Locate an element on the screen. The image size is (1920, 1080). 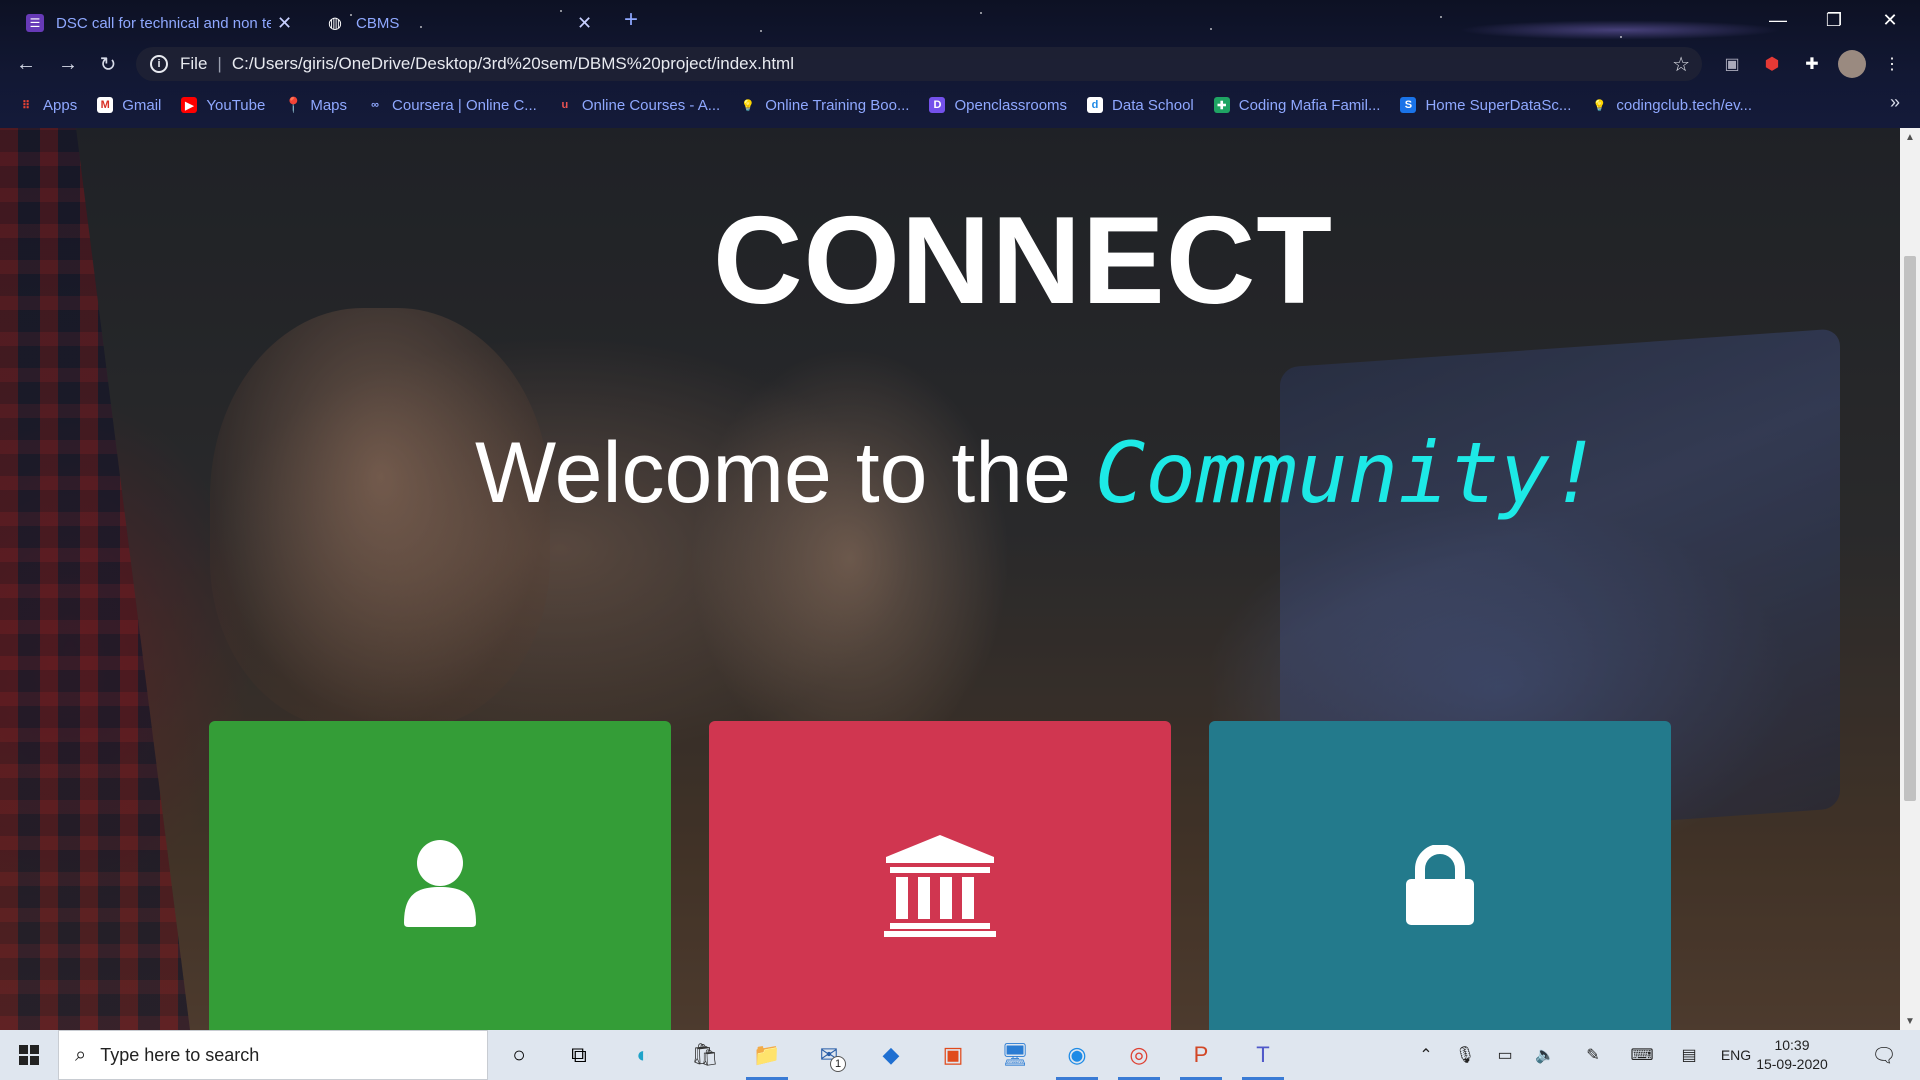
chrome-icon: ◎ is located at coordinates (1139, 1055).